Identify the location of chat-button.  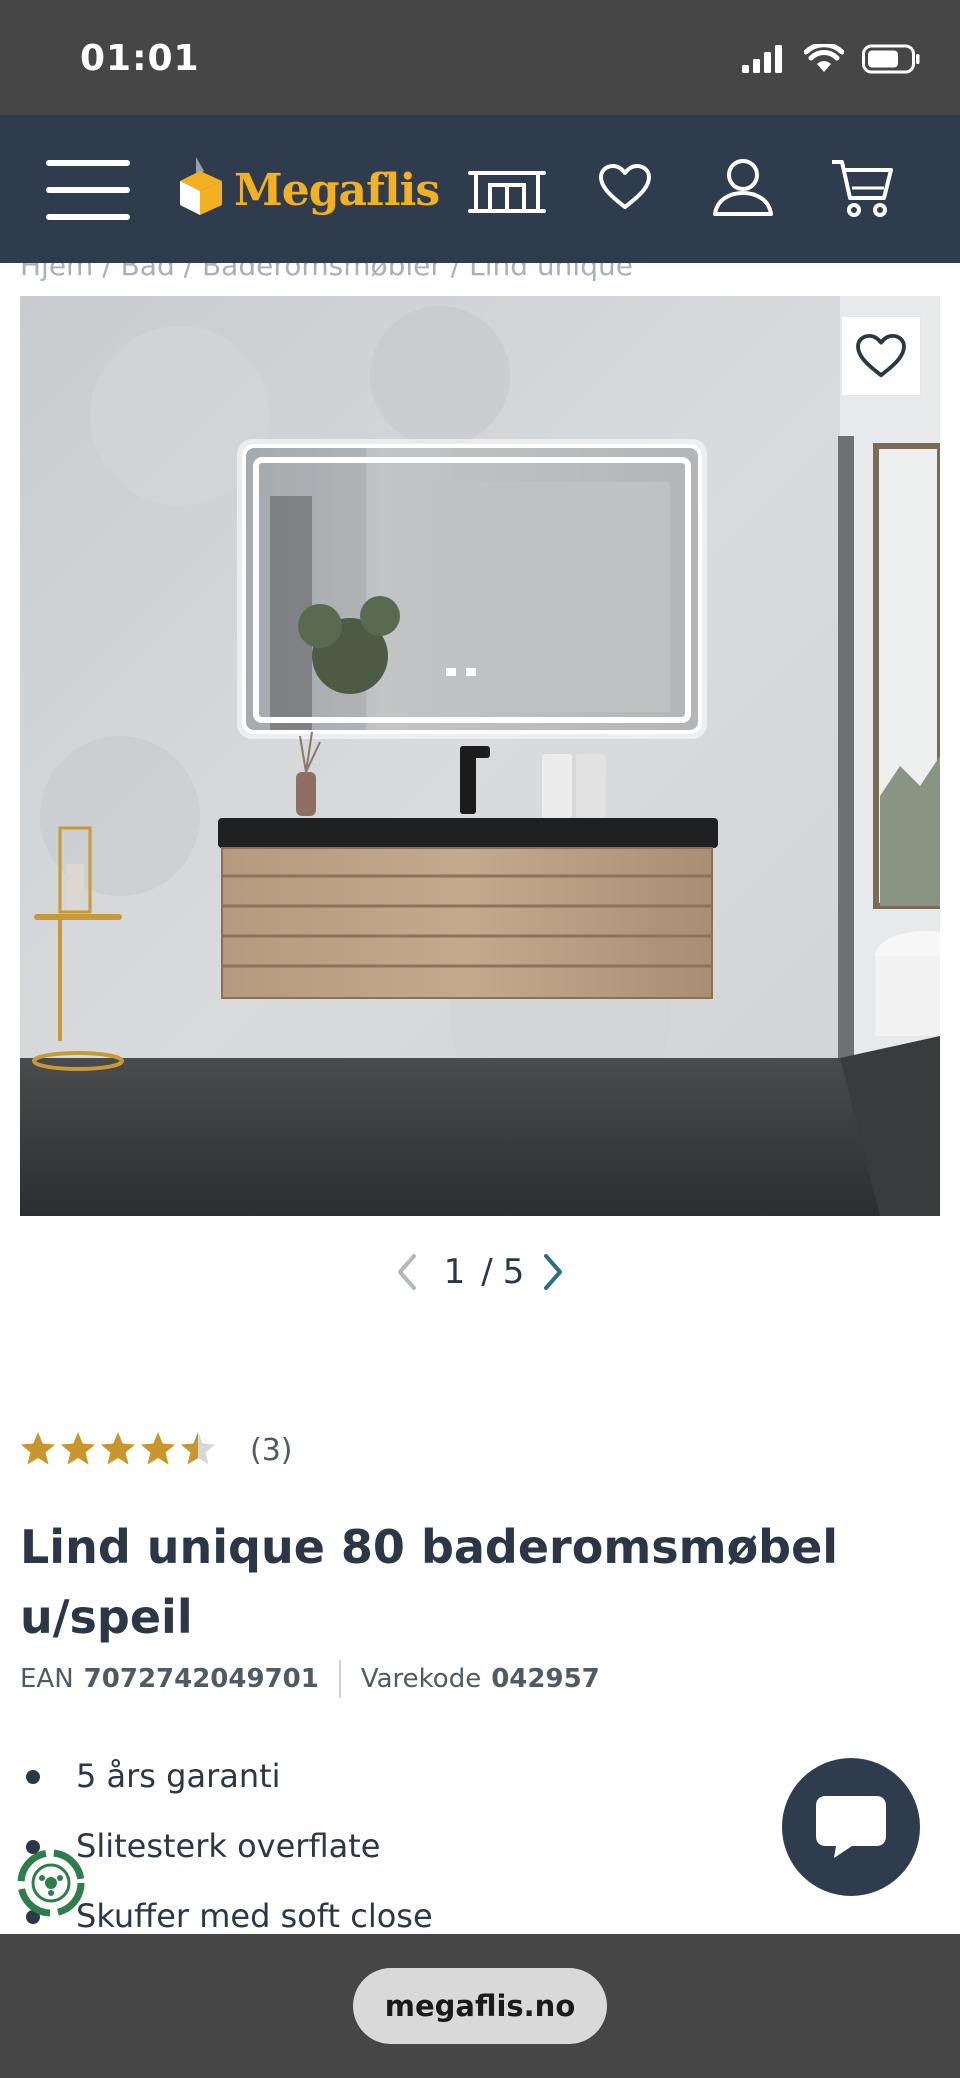
(851, 1827).